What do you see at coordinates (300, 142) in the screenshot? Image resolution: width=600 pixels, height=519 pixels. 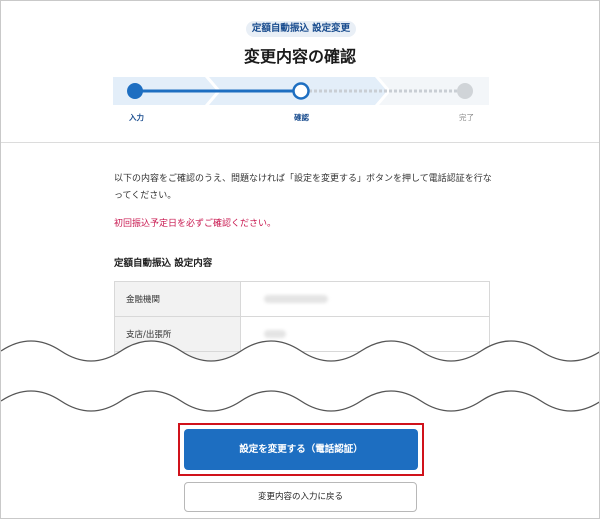 I see `divider` at bounding box center [300, 142].